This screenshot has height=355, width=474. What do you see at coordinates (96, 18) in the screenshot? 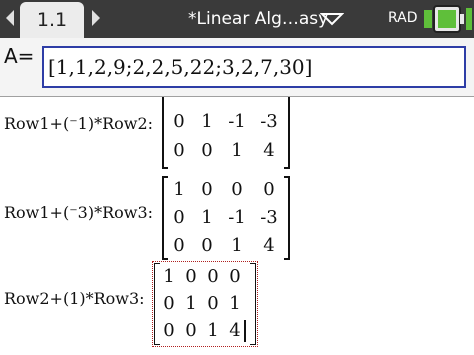
I see `nav-right-icon` at bounding box center [96, 18].